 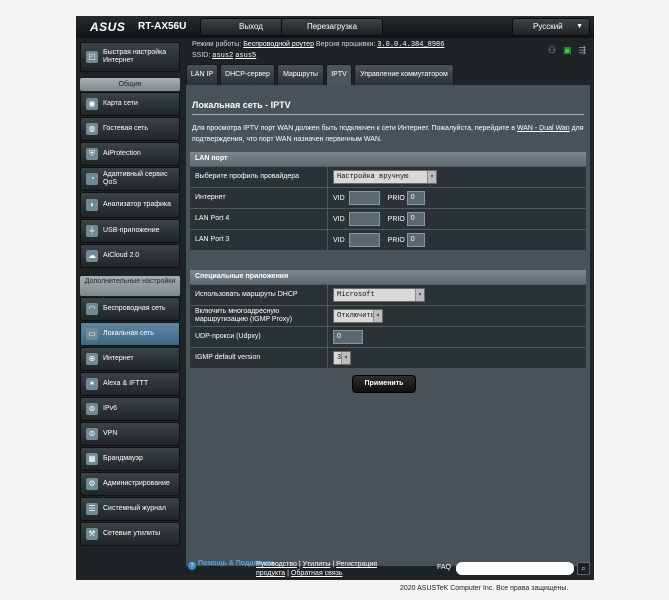 What do you see at coordinates (92, 205) in the screenshot?
I see `traffic-analyzer-icon: ◗` at bounding box center [92, 205].